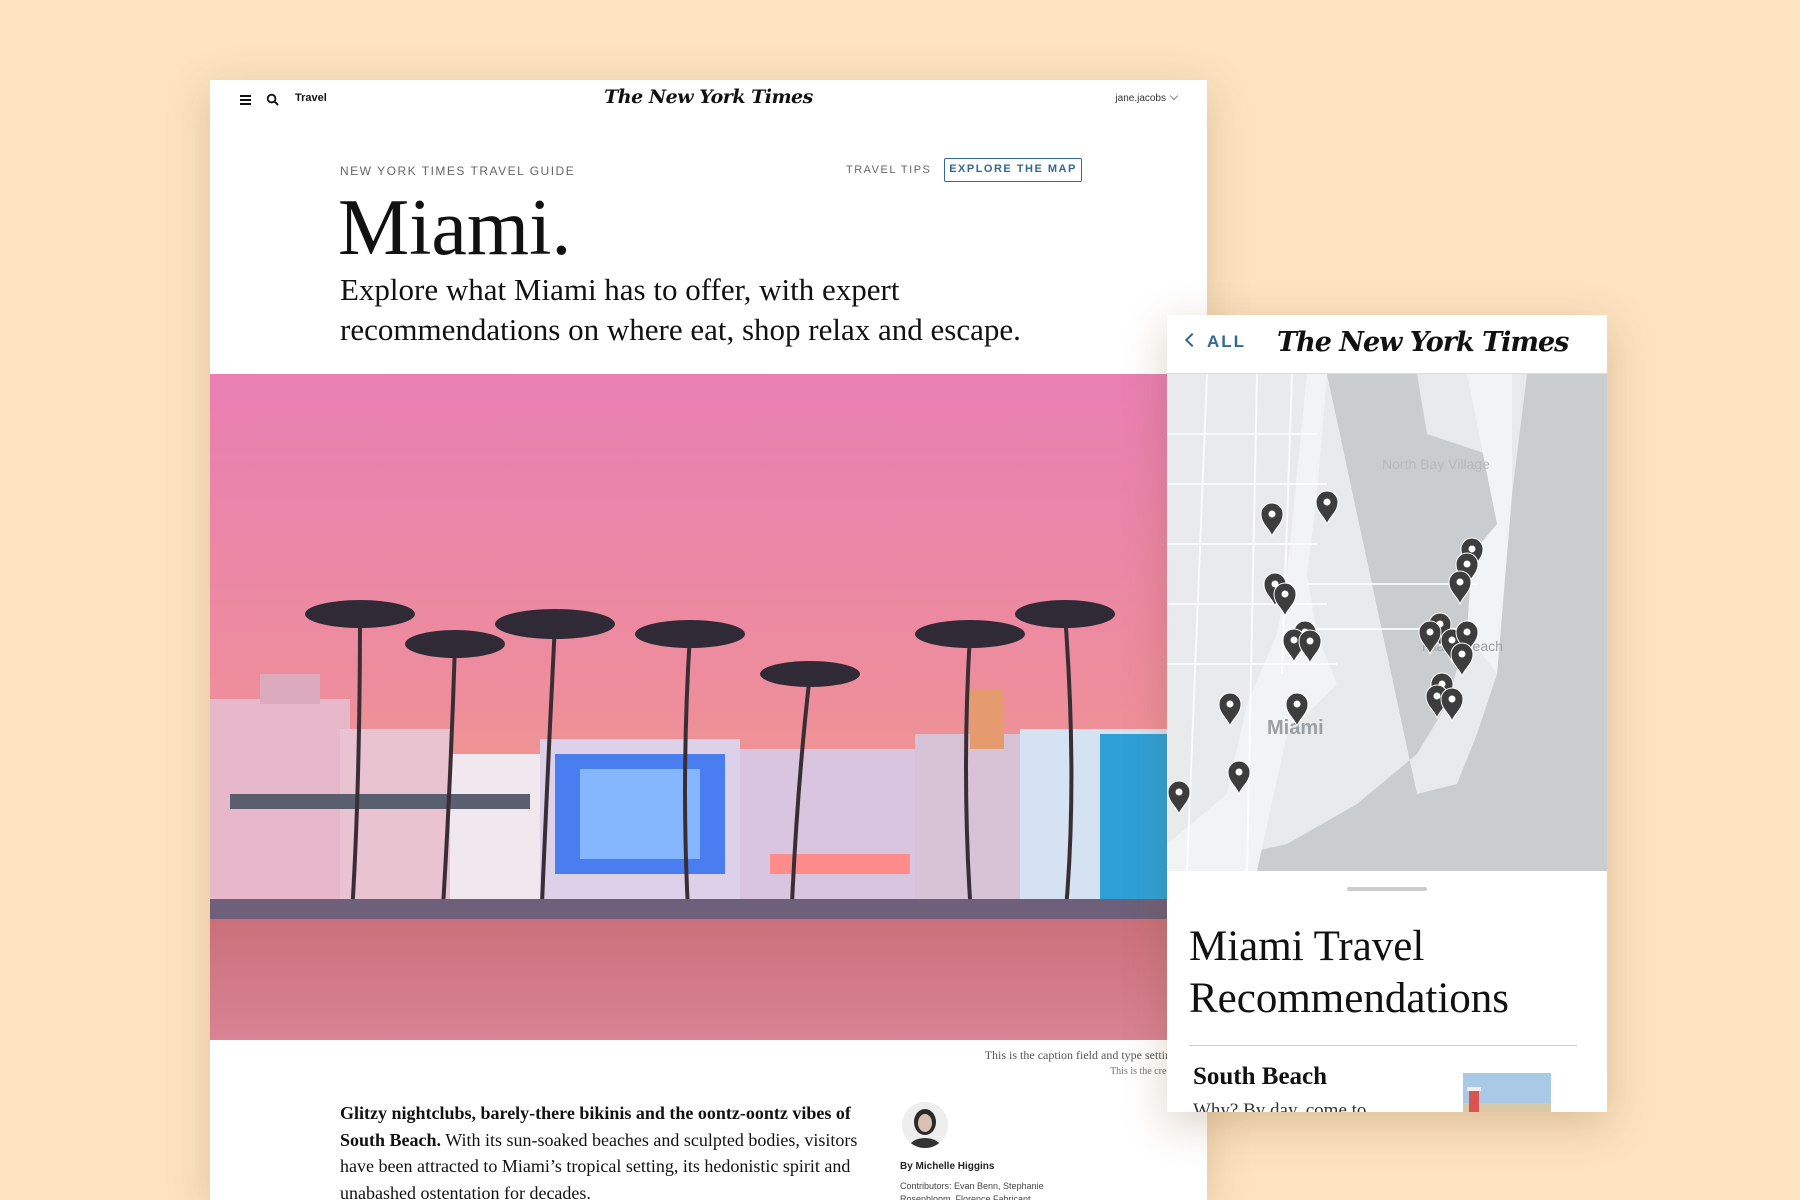 The image size is (1800, 1200). I want to click on recommendation-thumbnail, so click(1507, 1092).